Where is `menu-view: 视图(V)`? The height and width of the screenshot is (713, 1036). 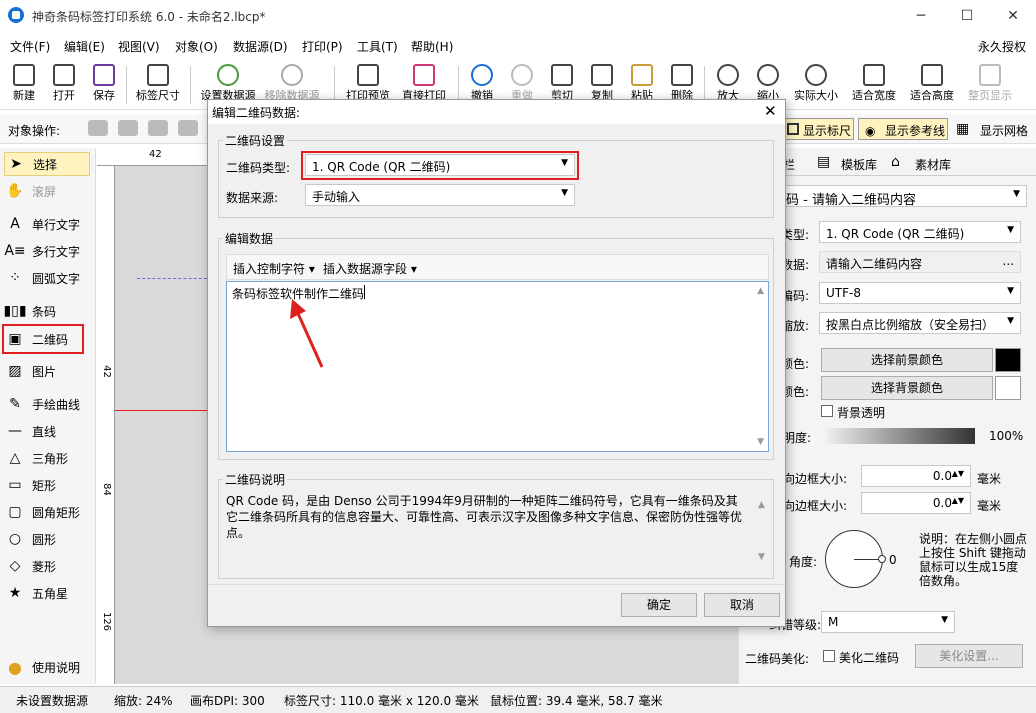
menu-view: 视图(V) is located at coordinates (139, 46).